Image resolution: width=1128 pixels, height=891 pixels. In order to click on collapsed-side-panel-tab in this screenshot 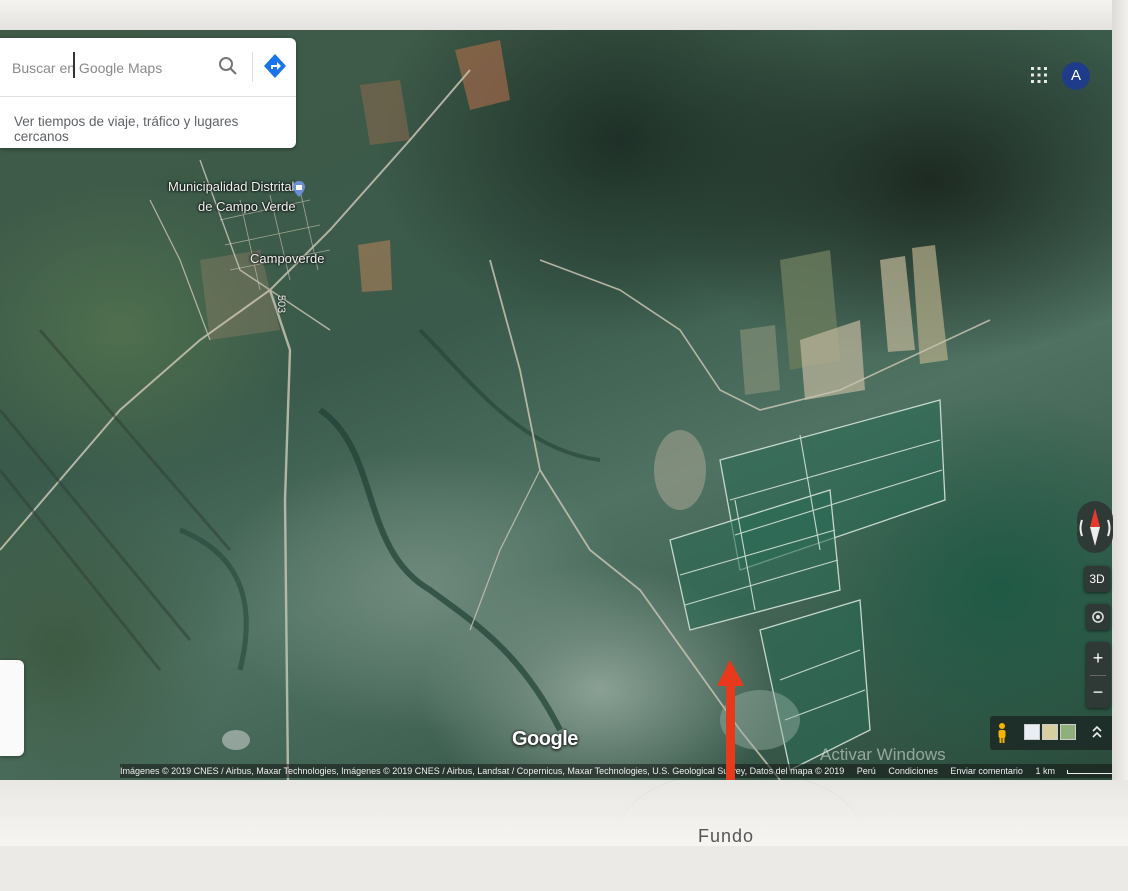, I will do `click(12, 708)`.